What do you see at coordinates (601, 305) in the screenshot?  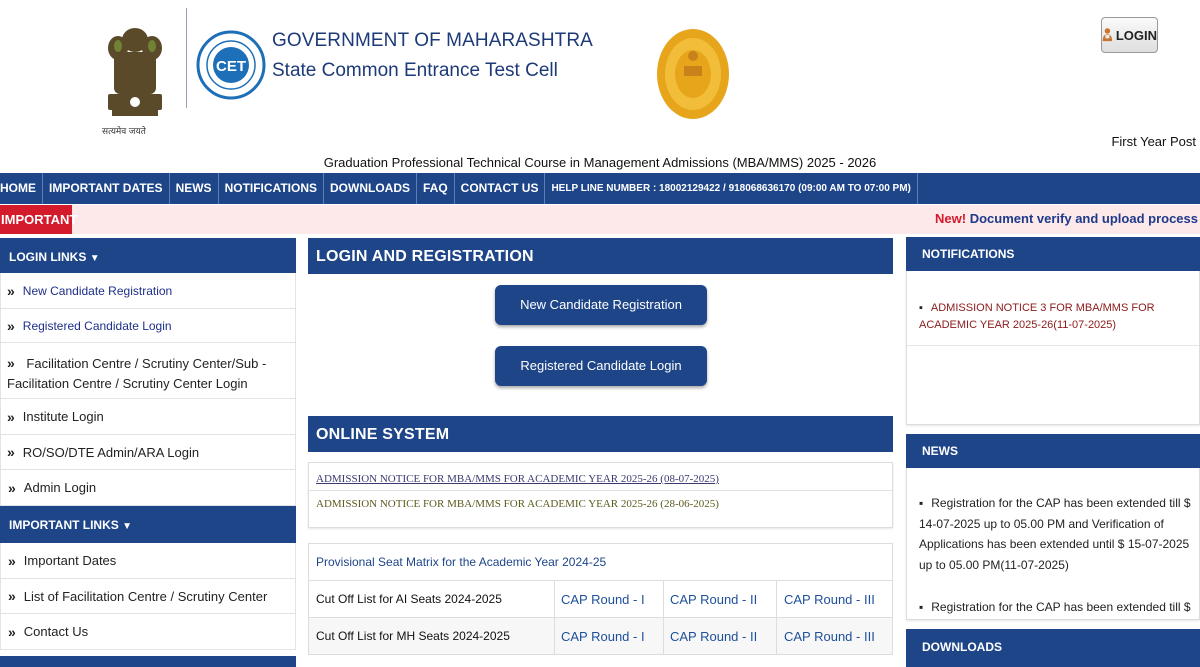 I see `new-candidate-registration-button: New Candidate Registration` at bounding box center [601, 305].